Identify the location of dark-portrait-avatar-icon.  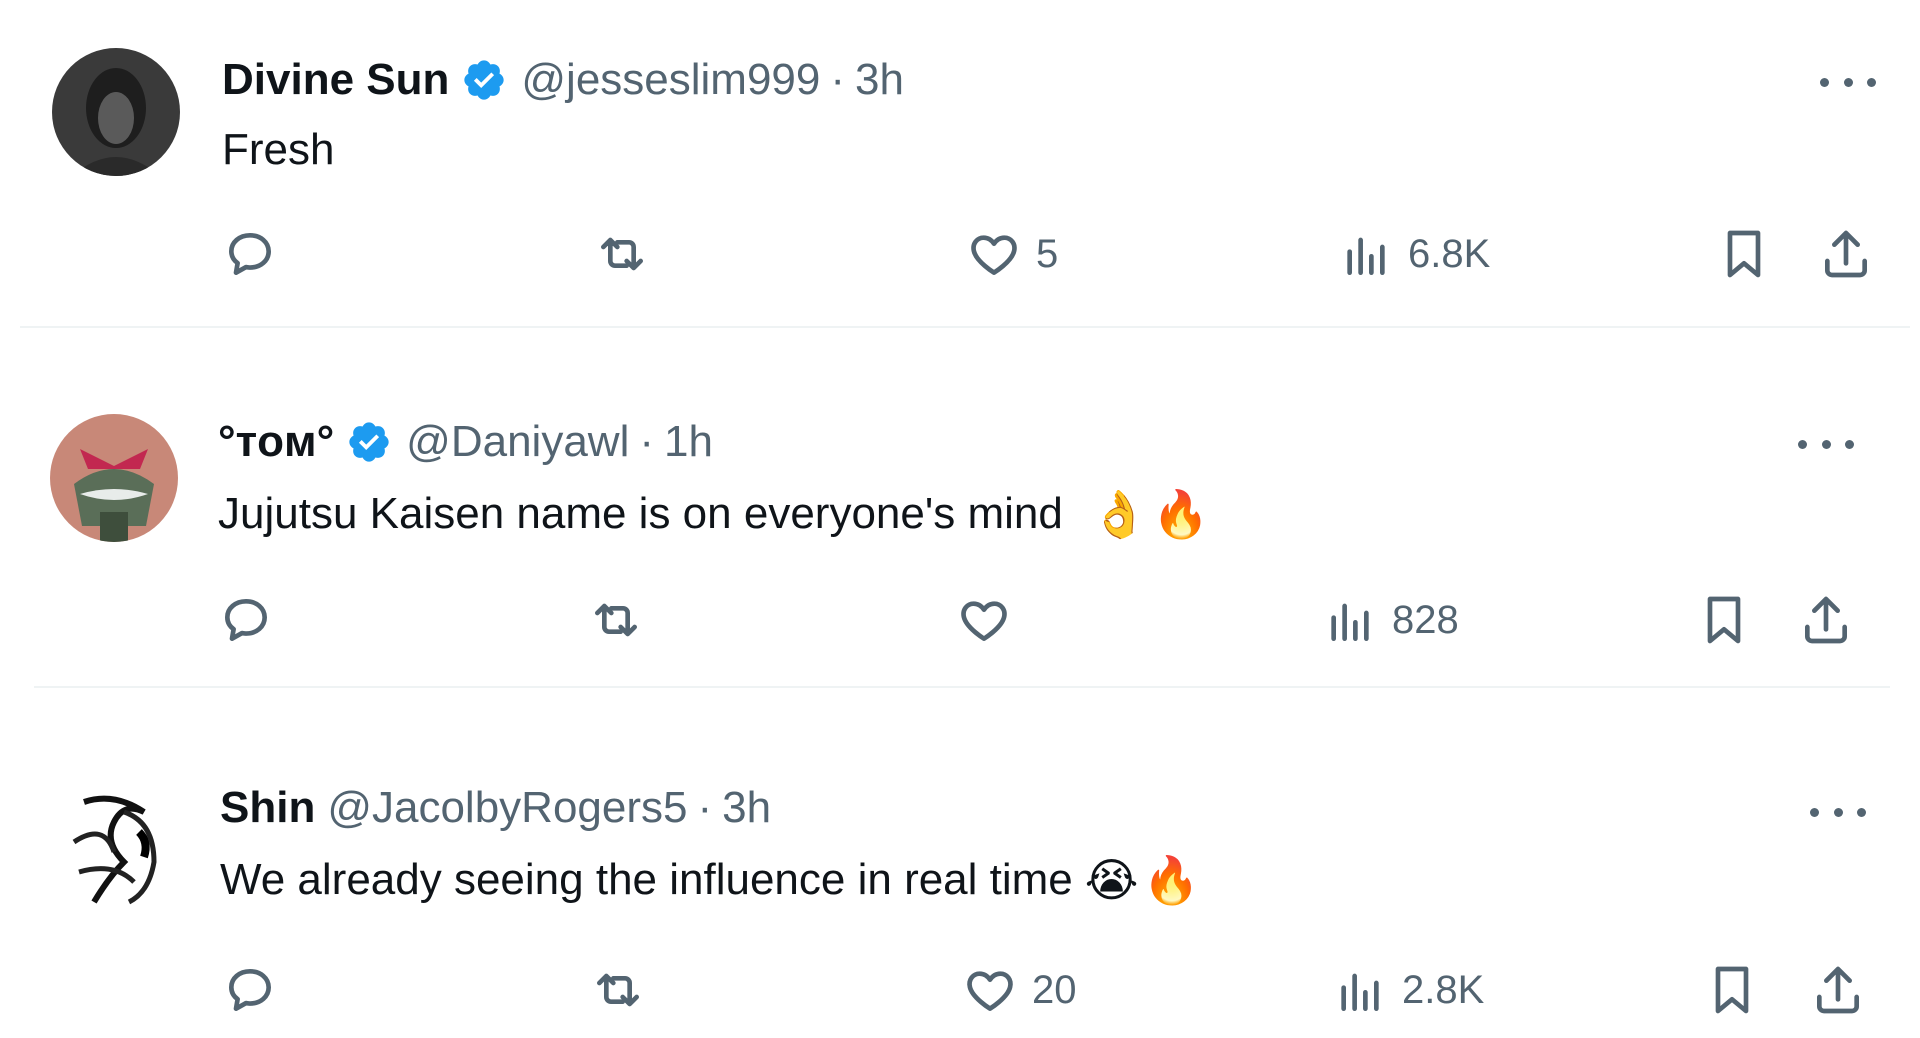
(116, 112).